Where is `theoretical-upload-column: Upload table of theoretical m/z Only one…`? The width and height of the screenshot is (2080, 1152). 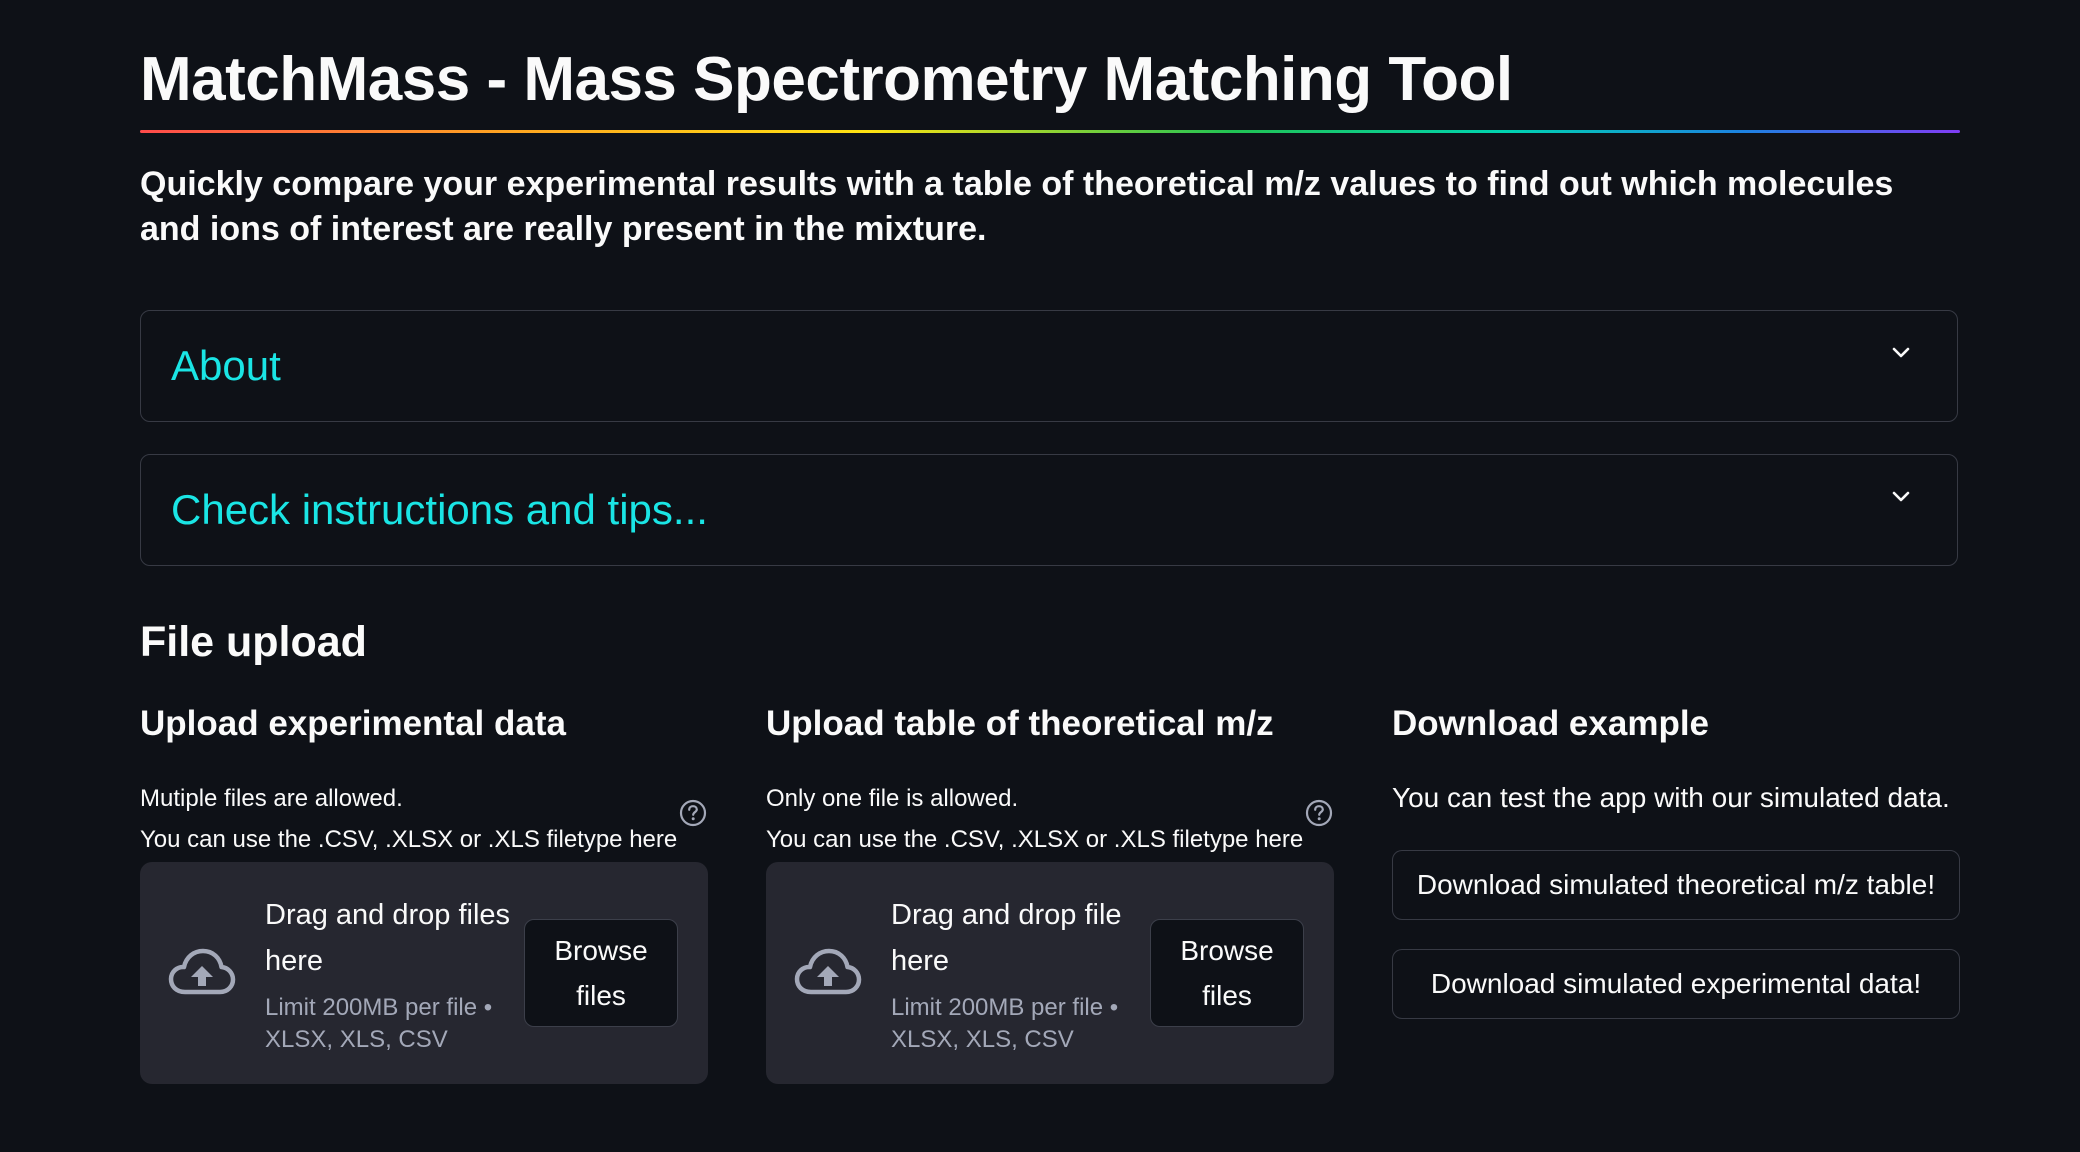 theoretical-upload-column: Upload table of theoretical m/z Only one… is located at coordinates (1050, 892).